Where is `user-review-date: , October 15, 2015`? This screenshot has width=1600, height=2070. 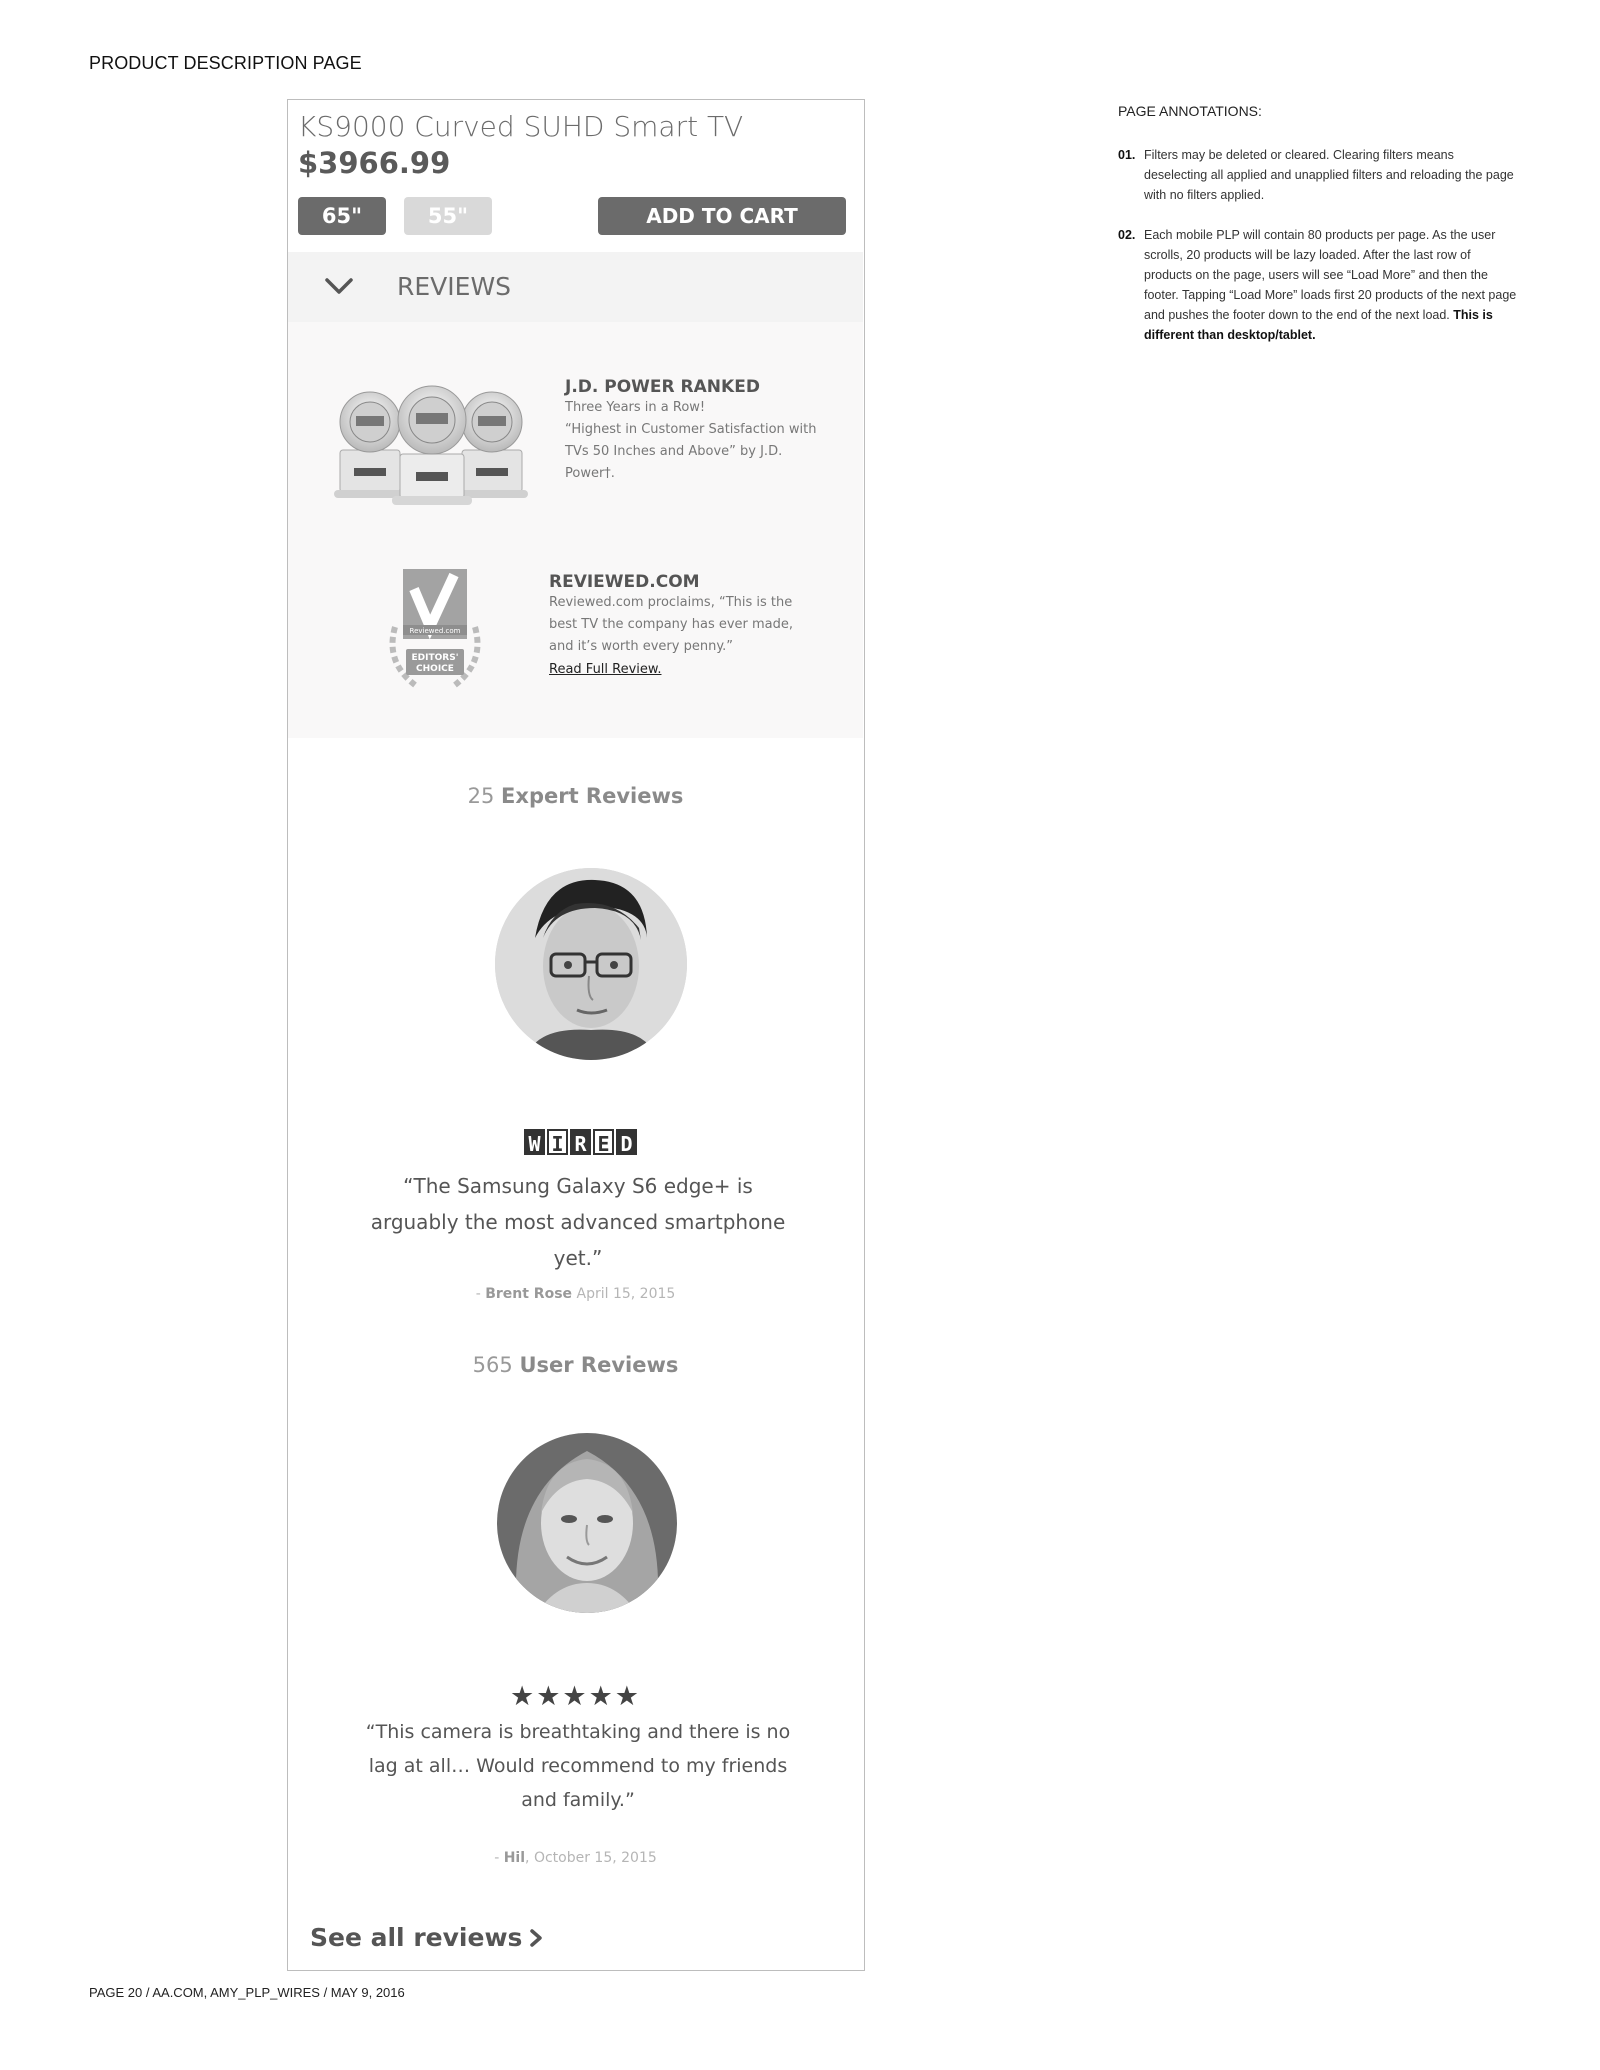 user-review-date: , October 15, 2015 is located at coordinates (591, 1858).